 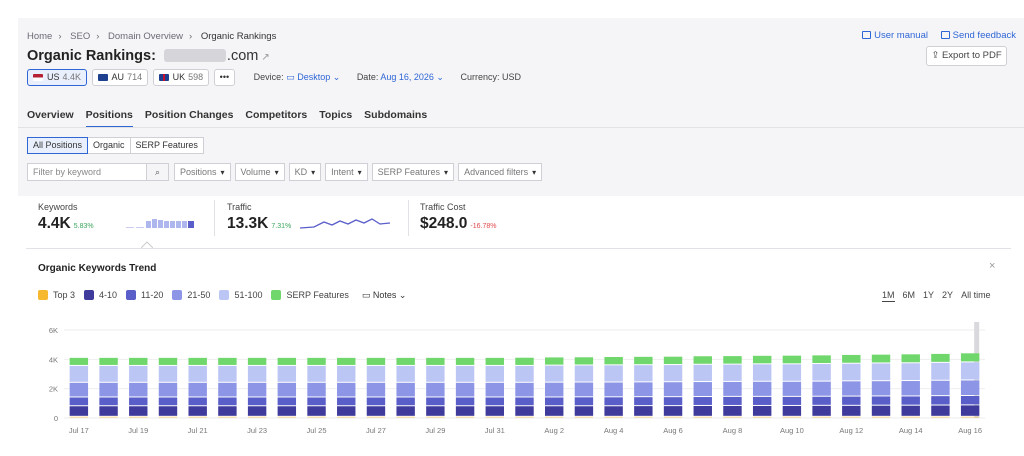 I want to click on kd-dropdown: KD ▾, so click(x=305, y=172).